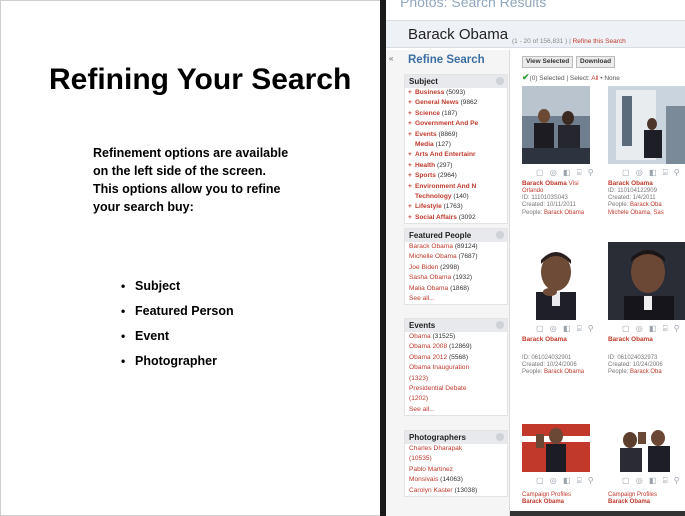  Describe the element at coordinates (425, 165) in the screenshot. I see `subject-item-label: Health` at that location.